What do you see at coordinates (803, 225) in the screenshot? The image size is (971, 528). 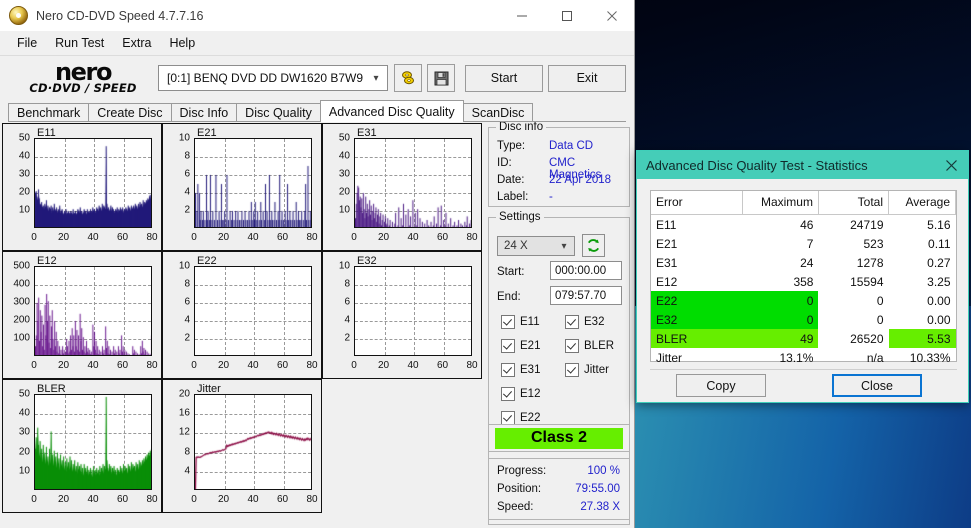 I see `table-row: E11 46 24719 5.16` at bounding box center [803, 225].